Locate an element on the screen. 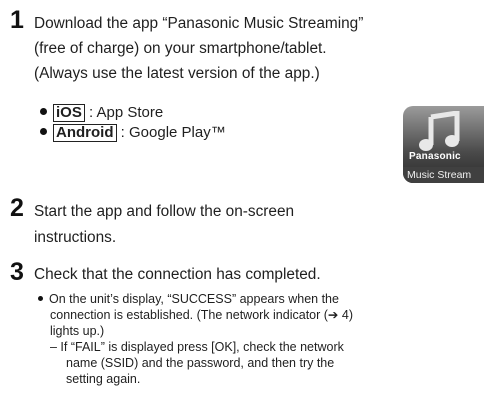 This screenshot has height=418, width=484. android-tag: Android is located at coordinates (85, 133).